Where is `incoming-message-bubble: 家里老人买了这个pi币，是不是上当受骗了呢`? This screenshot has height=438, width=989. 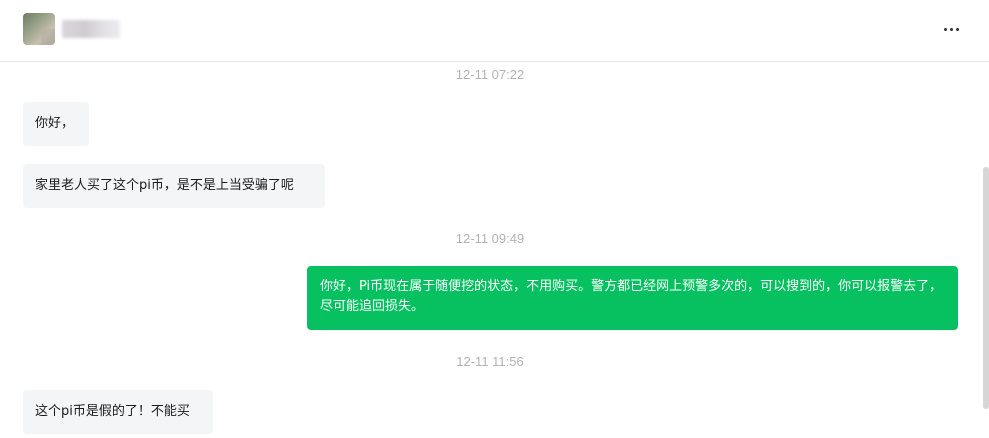
incoming-message-bubble: 家里老人买了这个pi币，是不是上当受骗了呢 is located at coordinates (174, 186).